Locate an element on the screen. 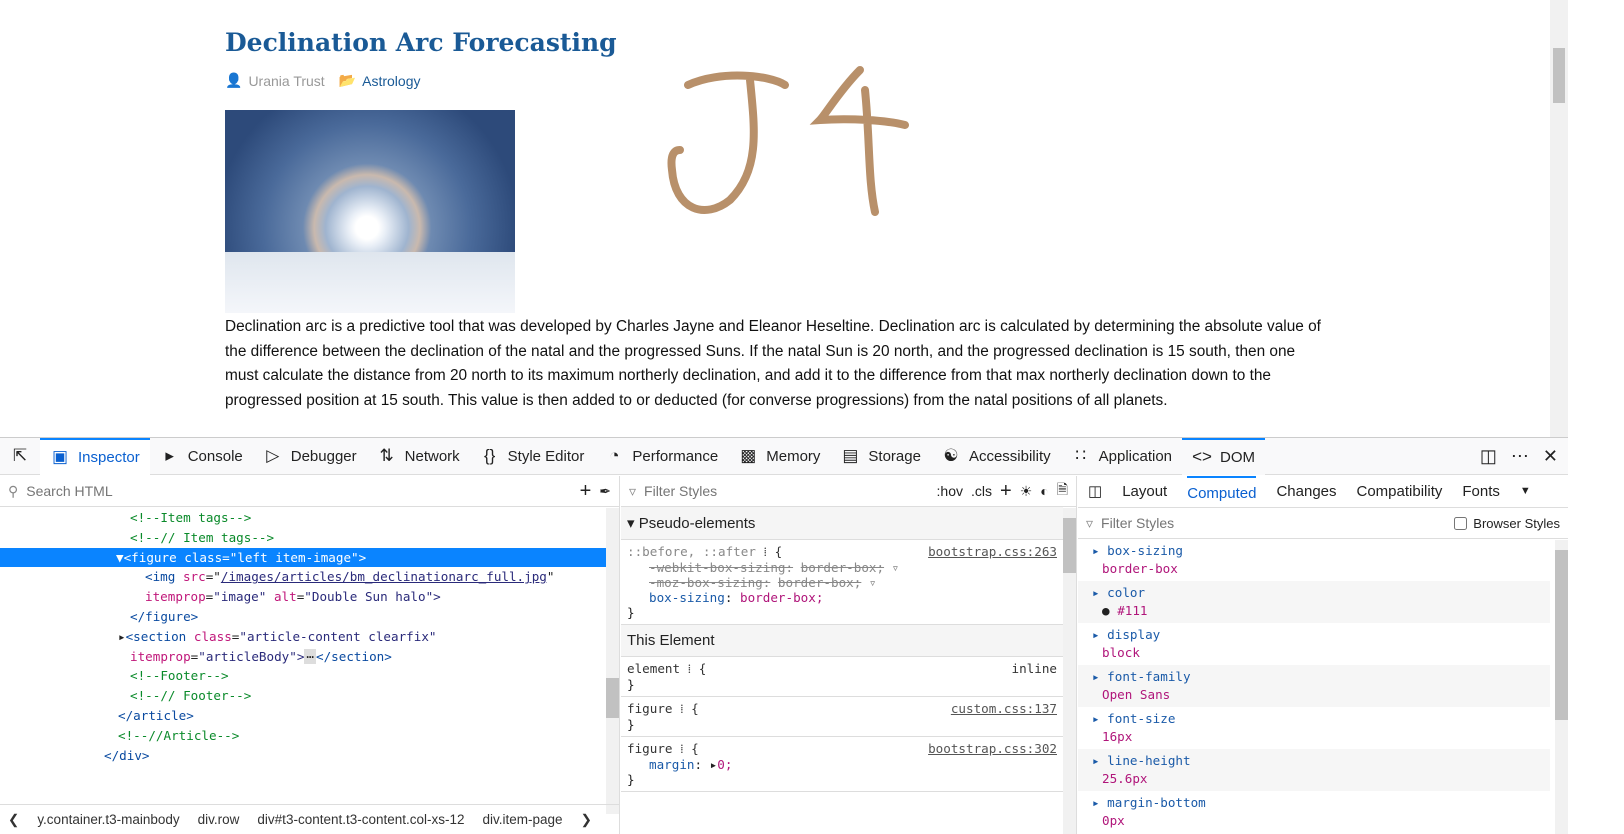 The width and height of the screenshot is (1624, 834). memory-icon: ▩ is located at coordinates (748, 455).